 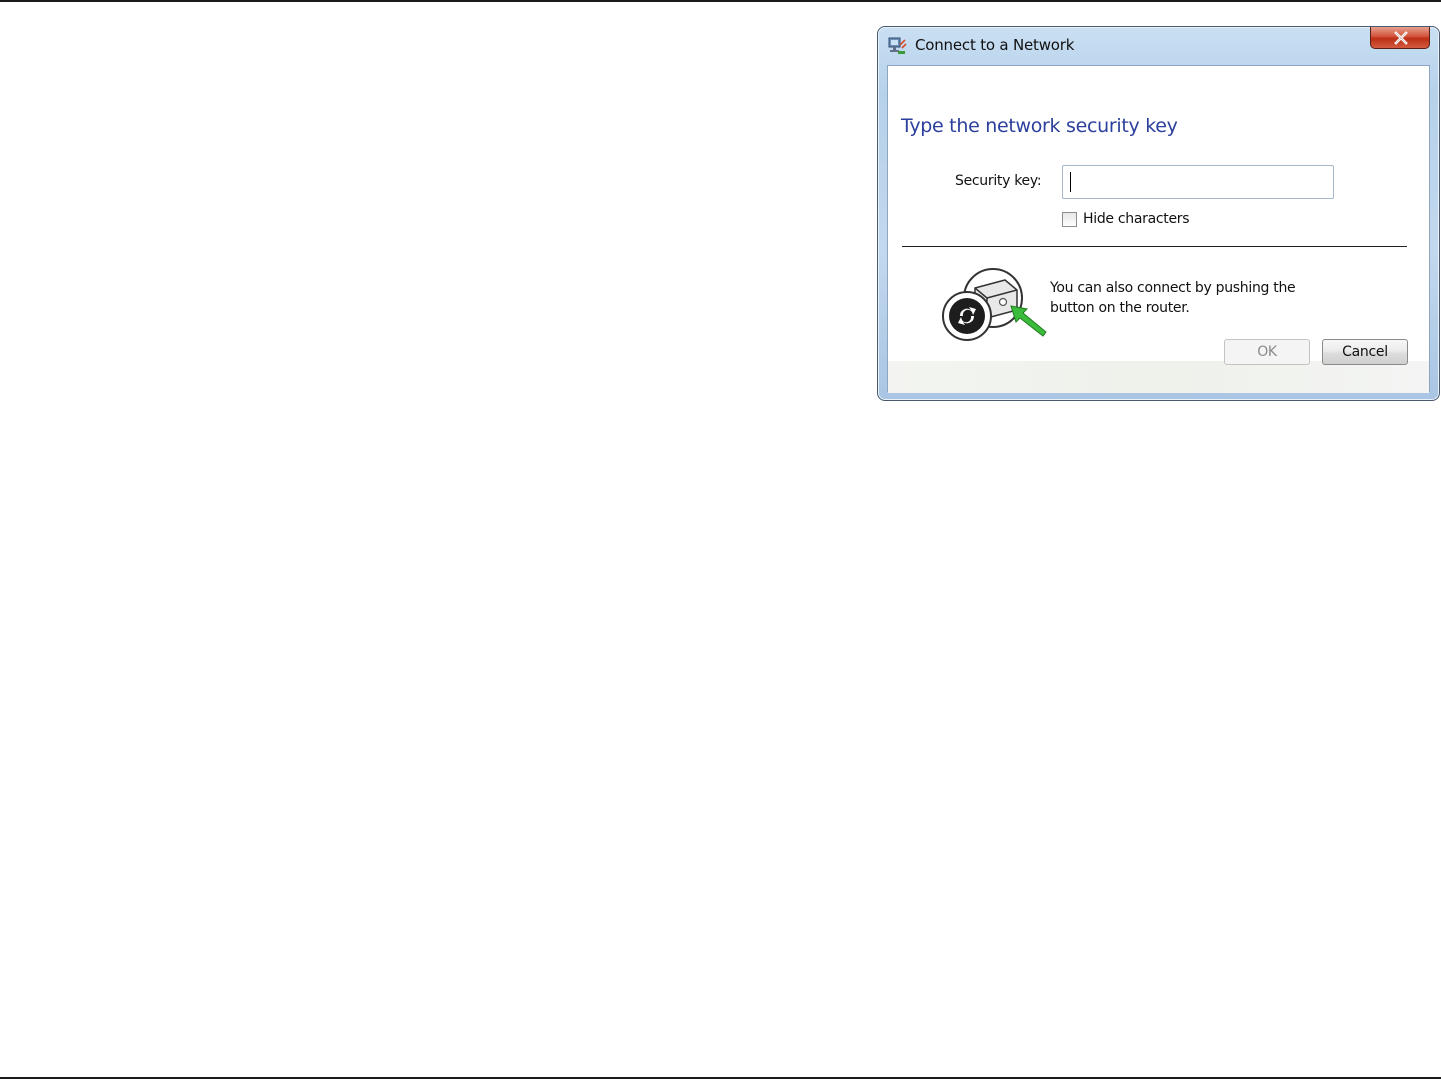 I want to click on ok-button: OK, so click(x=1267, y=352).